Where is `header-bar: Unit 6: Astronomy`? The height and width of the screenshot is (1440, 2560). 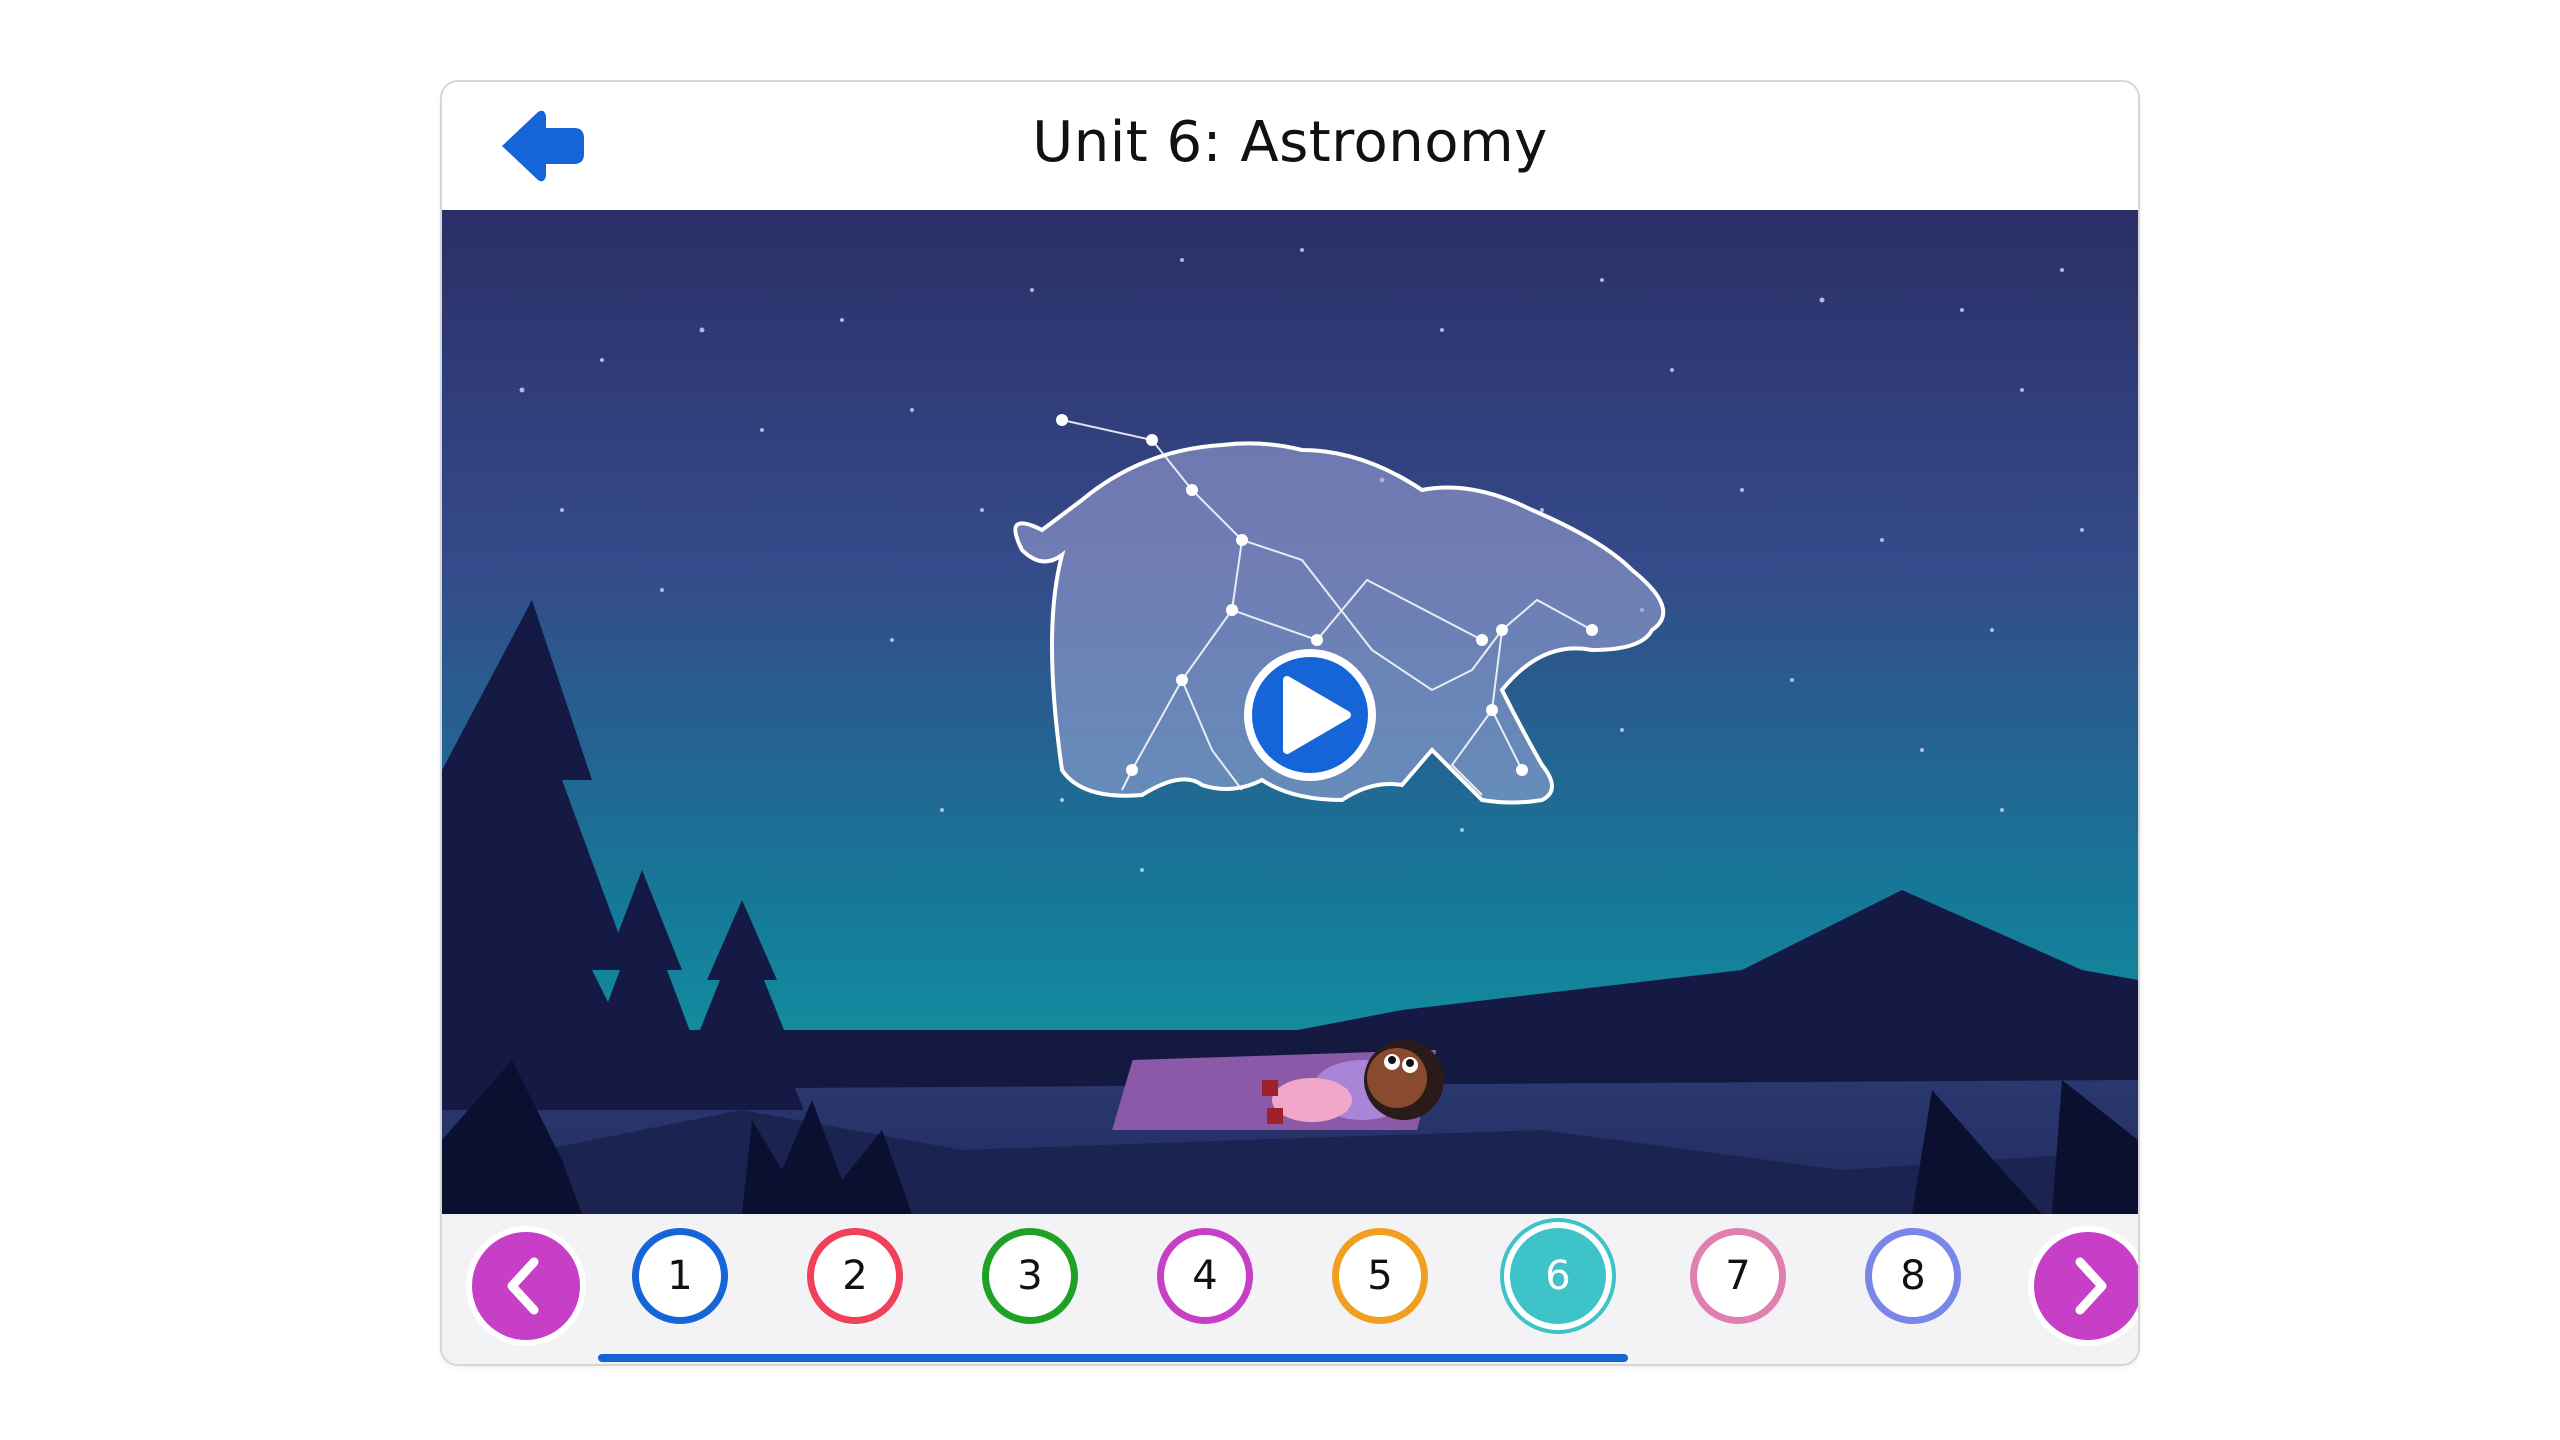
header-bar: Unit 6: Astronomy is located at coordinates (1290, 146).